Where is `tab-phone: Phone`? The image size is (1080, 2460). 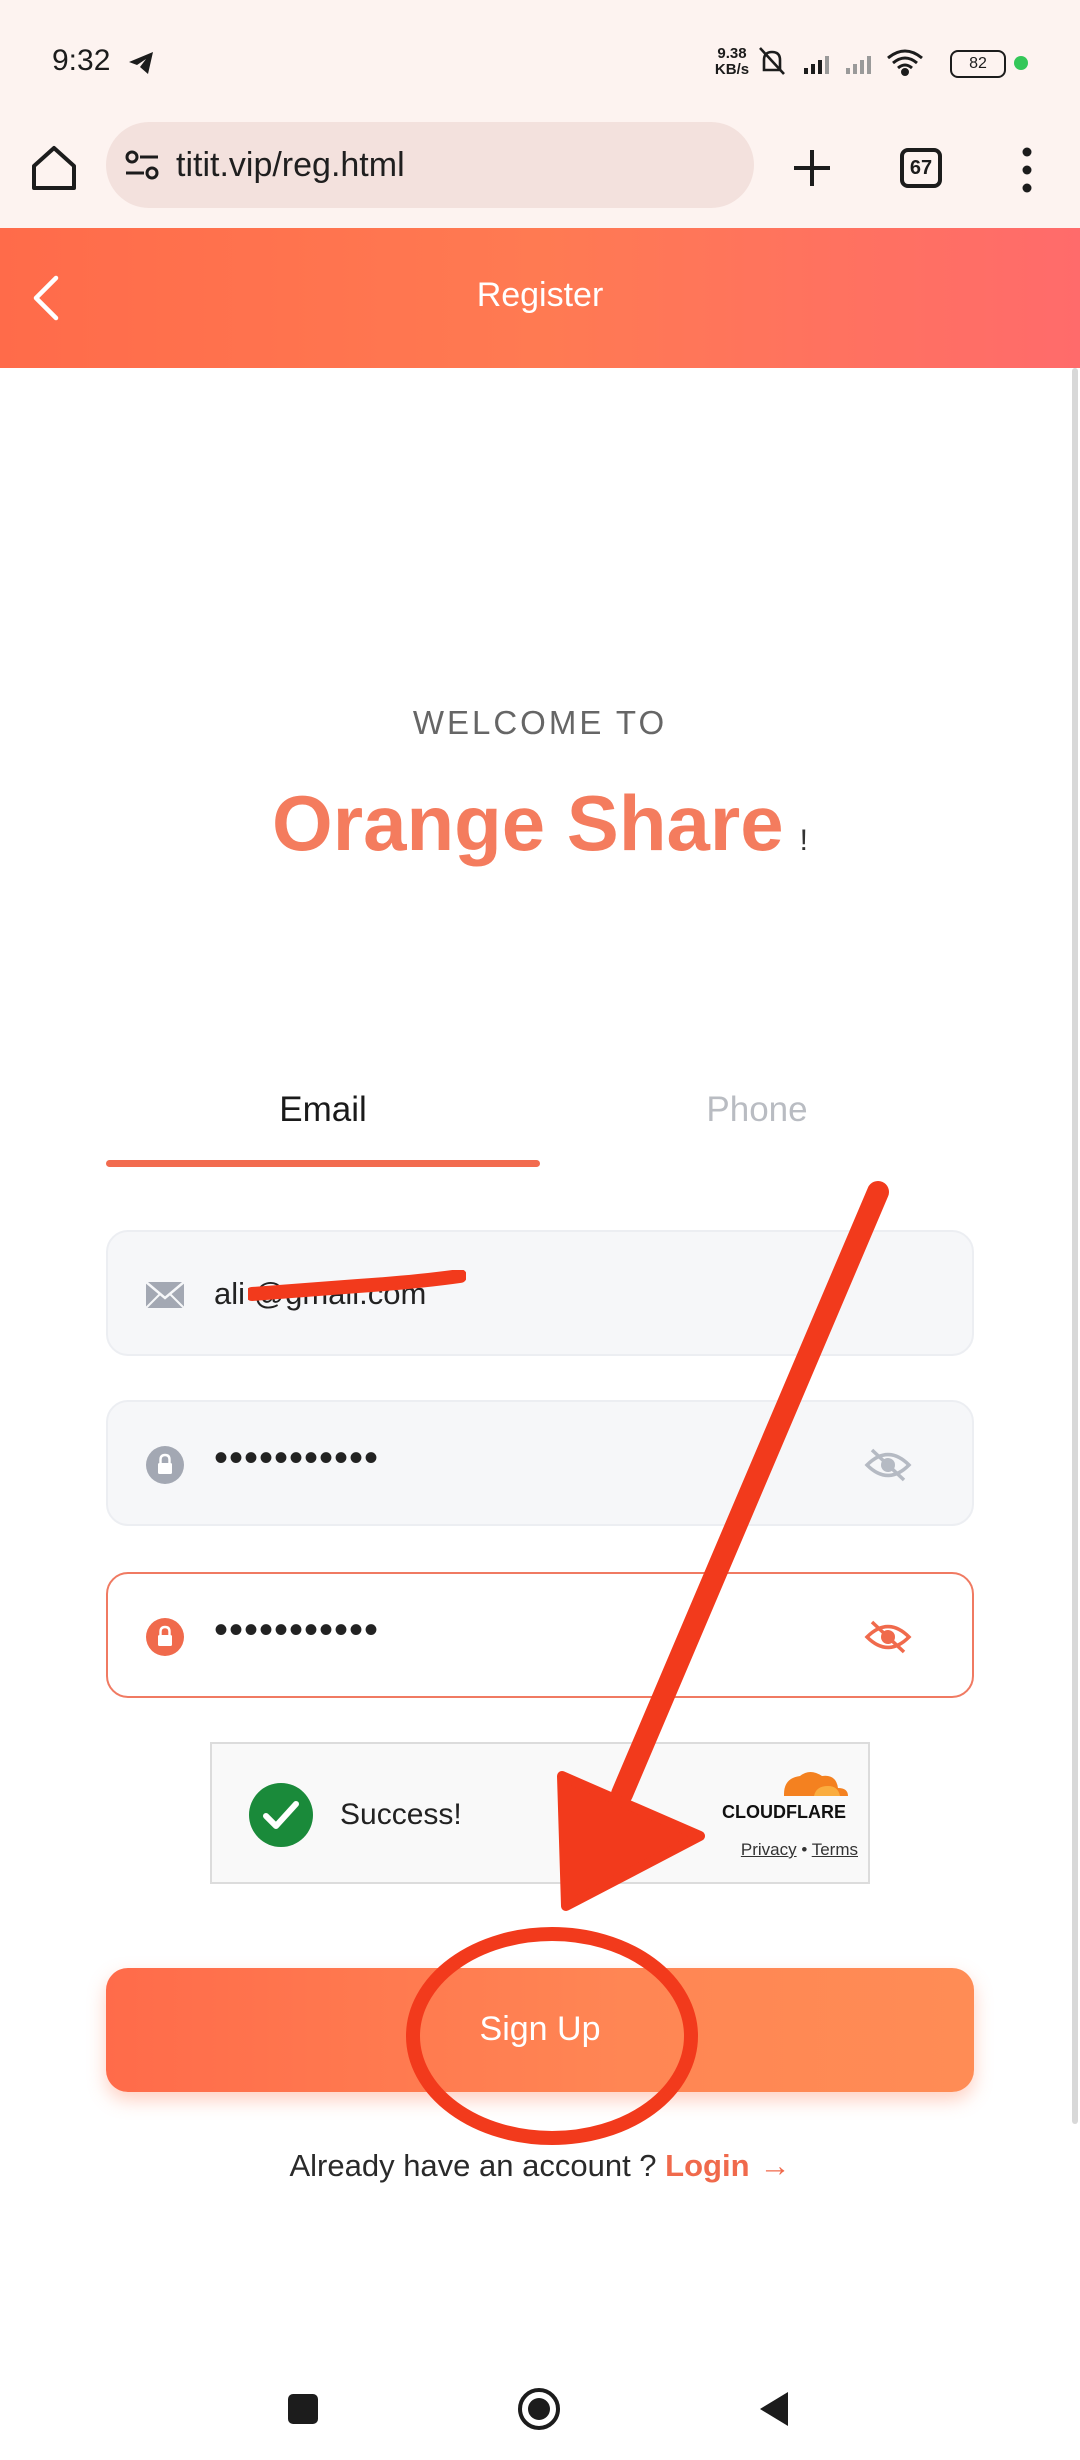 tab-phone: Phone is located at coordinates (757, 1110).